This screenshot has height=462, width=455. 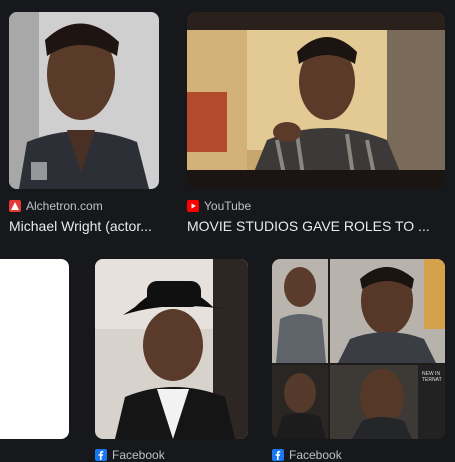 I want to click on collage-photo, so click(x=358, y=349).